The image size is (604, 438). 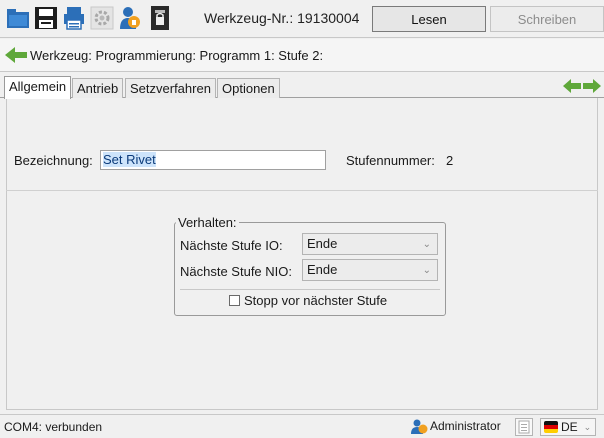 What do you see at coordinates (429, 19) in the screenshot?
I see `read-button: Lesen` at bounding box center [429, 19].